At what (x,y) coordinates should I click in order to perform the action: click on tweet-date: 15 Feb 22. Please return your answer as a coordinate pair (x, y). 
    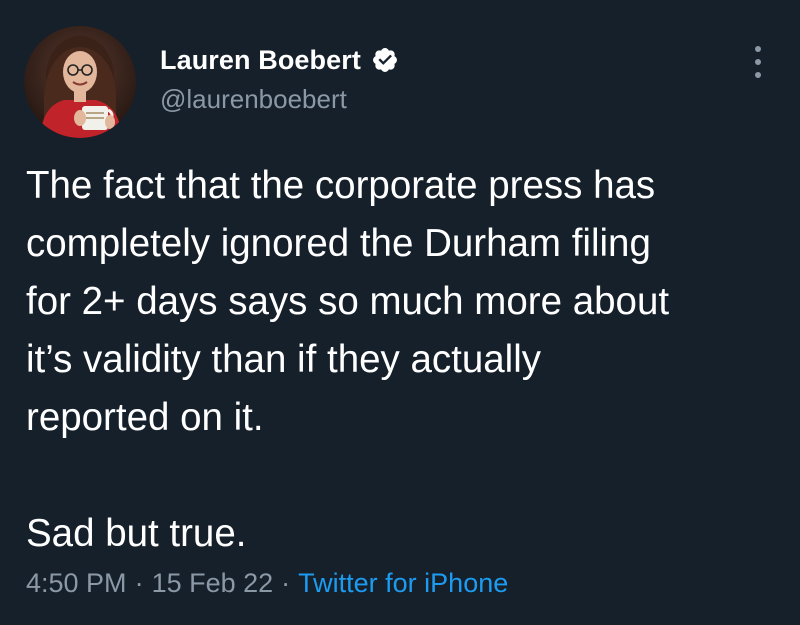
    Looking at the image, I should click on (213, 583).